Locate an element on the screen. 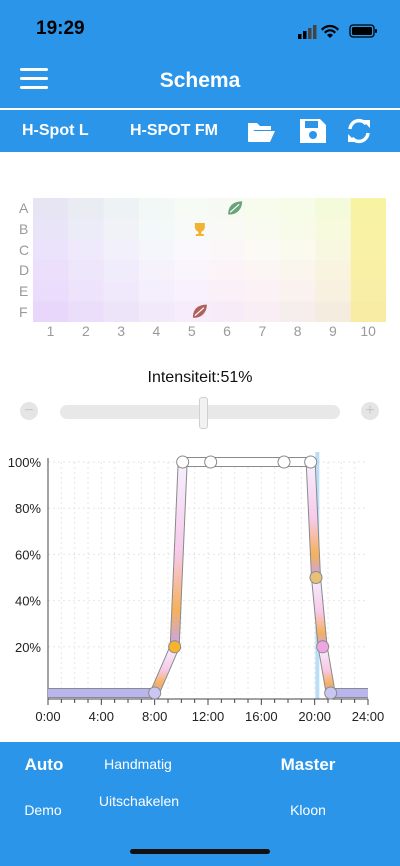  col-label: 5 is located at coordinates (191, 331).